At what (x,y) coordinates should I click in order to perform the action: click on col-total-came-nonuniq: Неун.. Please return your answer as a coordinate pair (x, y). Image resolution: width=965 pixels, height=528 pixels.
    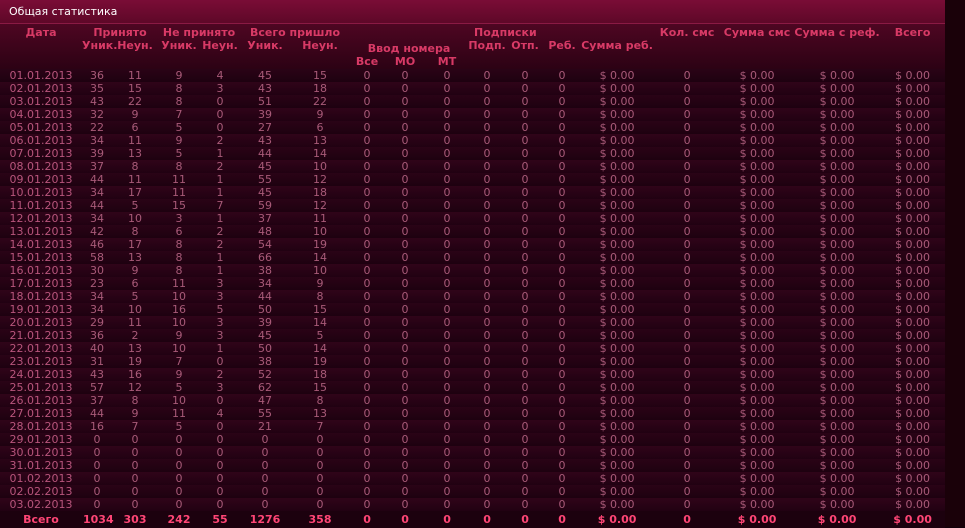
    Looking at the image, I should click on (320, 54).